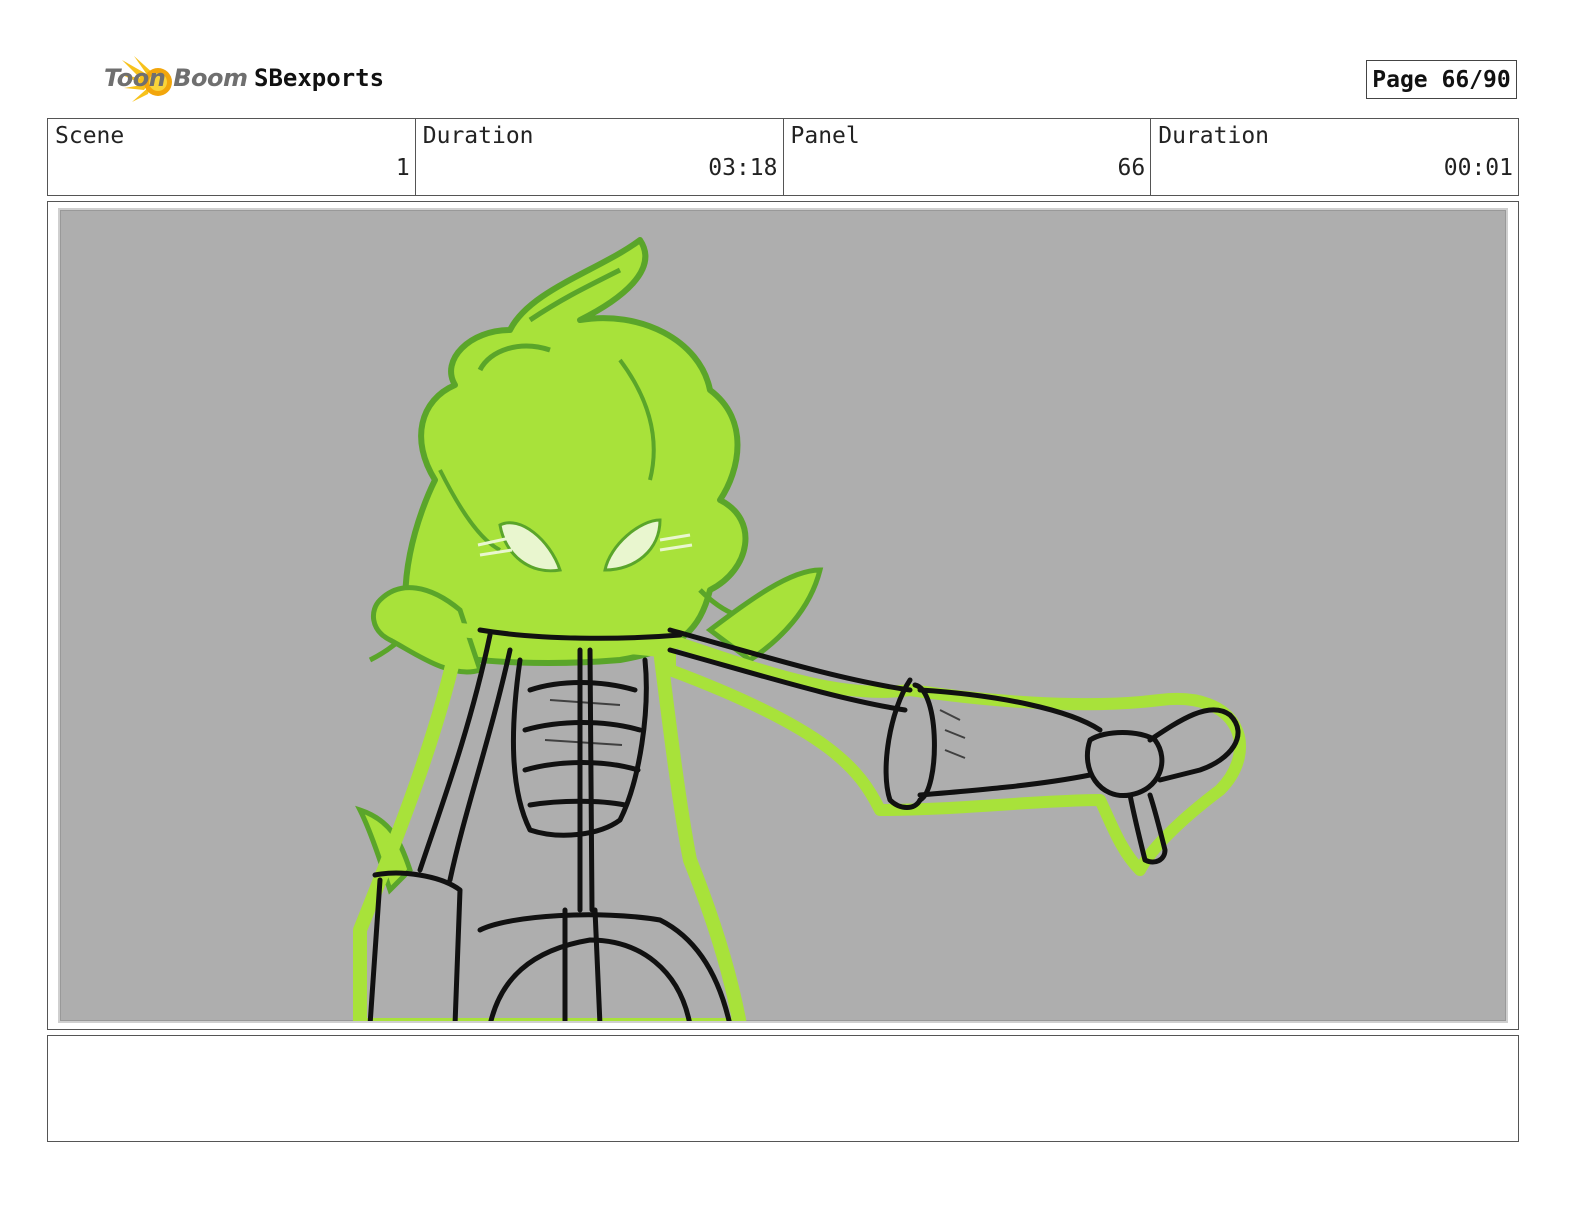 The height and width of the screenshot is (1224, 1584). Describe the element at coordinates (402, 168) in the screenshot. I see `scene-value: 1` at that location.